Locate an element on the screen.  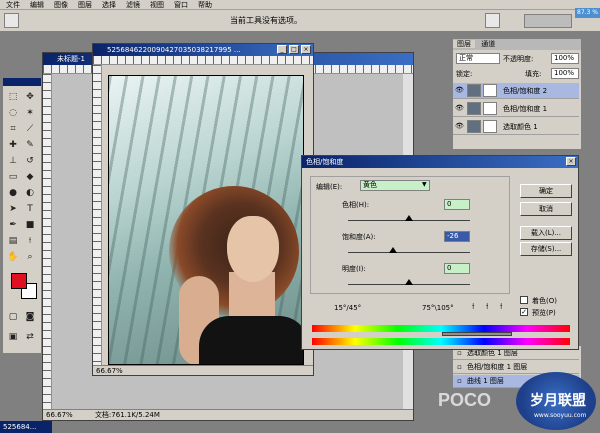
color-range-bar is located at coordinates (477, 334).